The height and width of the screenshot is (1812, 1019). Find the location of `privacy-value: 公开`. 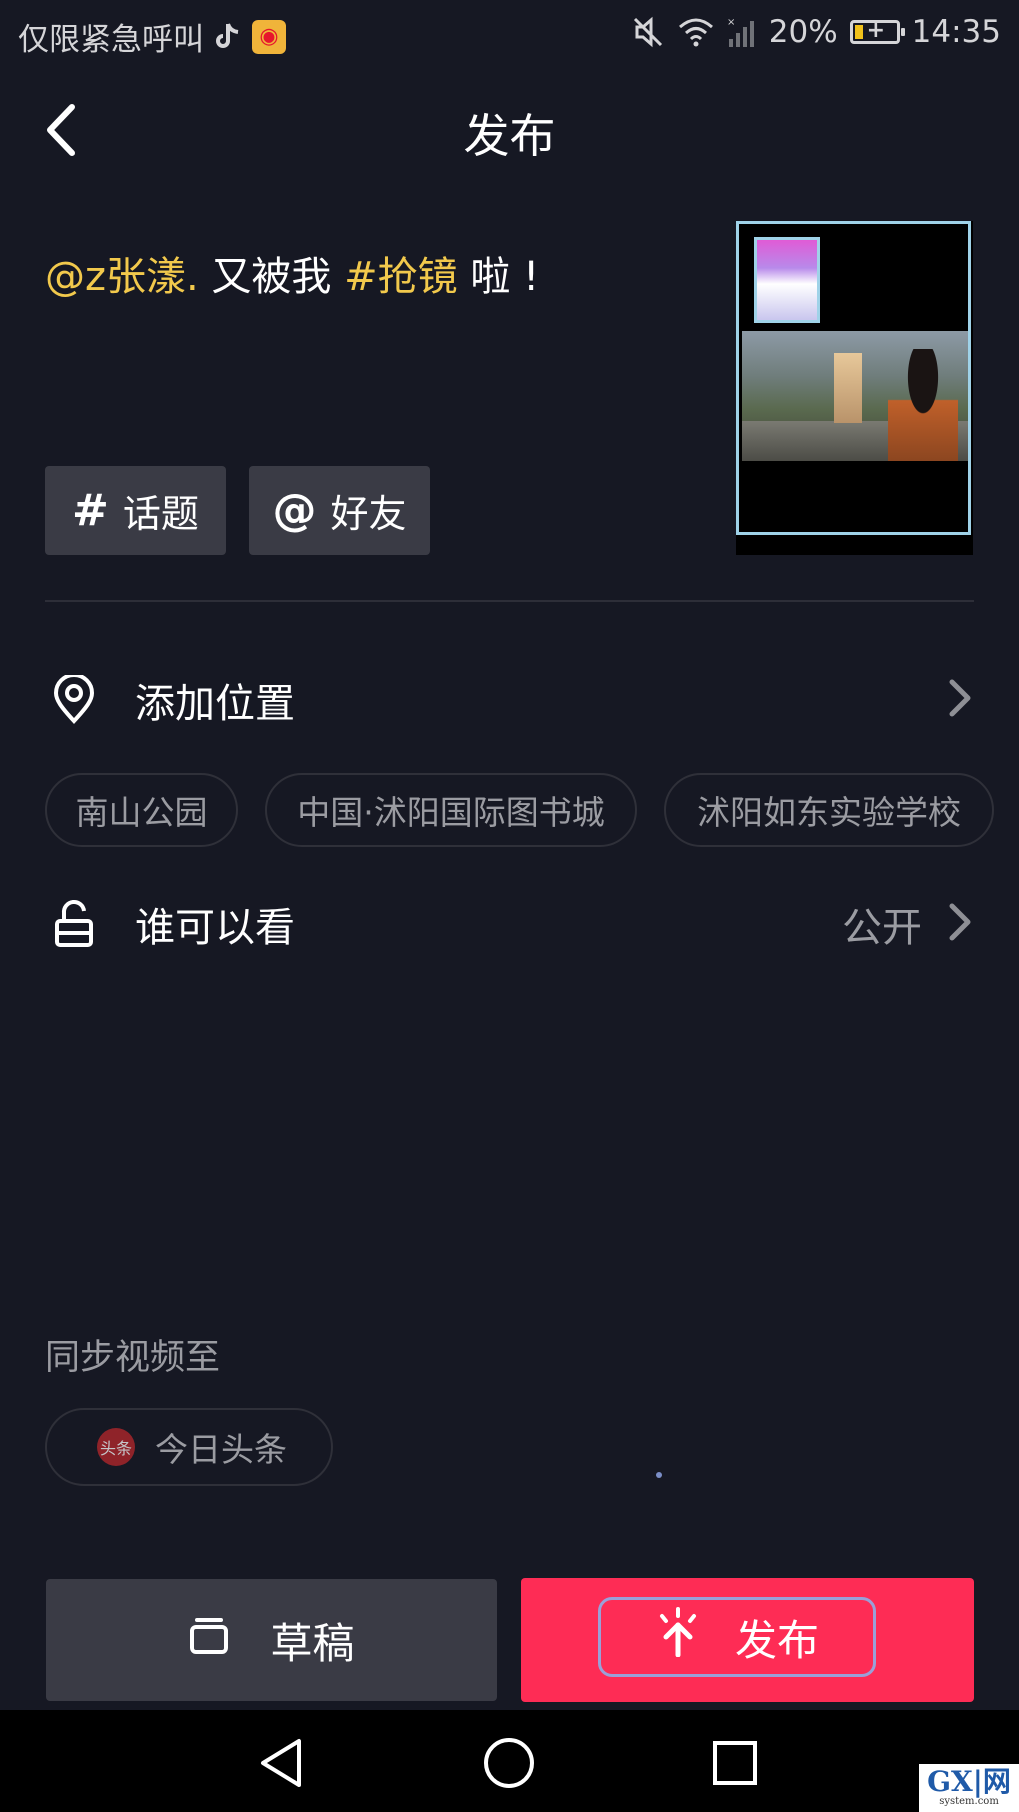

privacy-value: 公开 is located at coordinates (882, 928).